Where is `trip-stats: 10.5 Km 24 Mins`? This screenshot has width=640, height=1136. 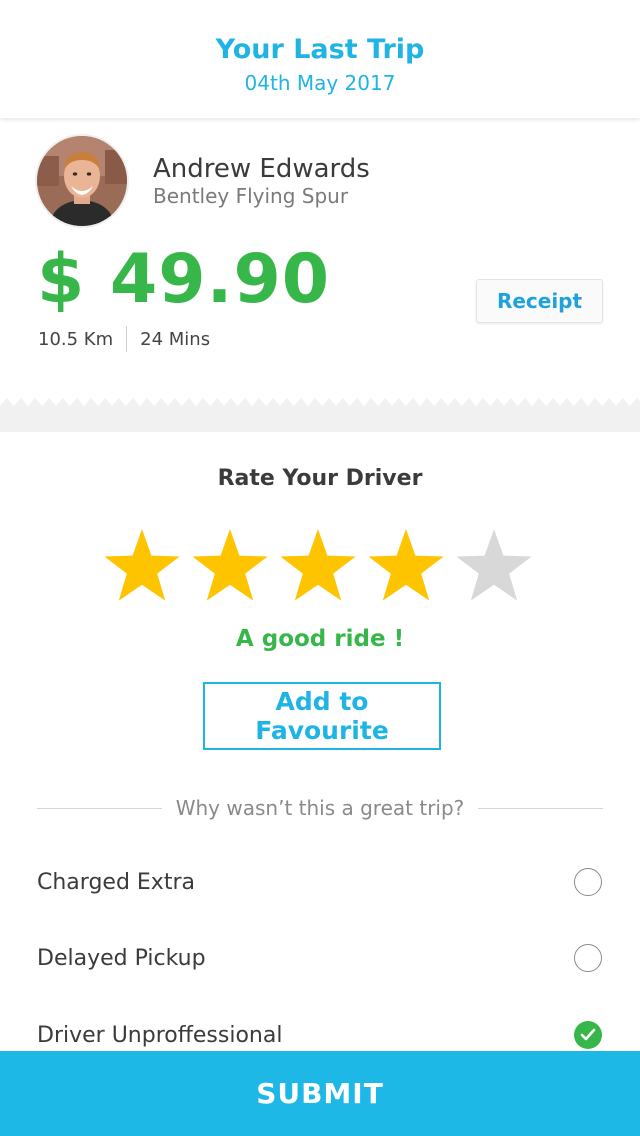
trip-stats: 10.5 Km 24 Mins is located at coordinates (124, 339).